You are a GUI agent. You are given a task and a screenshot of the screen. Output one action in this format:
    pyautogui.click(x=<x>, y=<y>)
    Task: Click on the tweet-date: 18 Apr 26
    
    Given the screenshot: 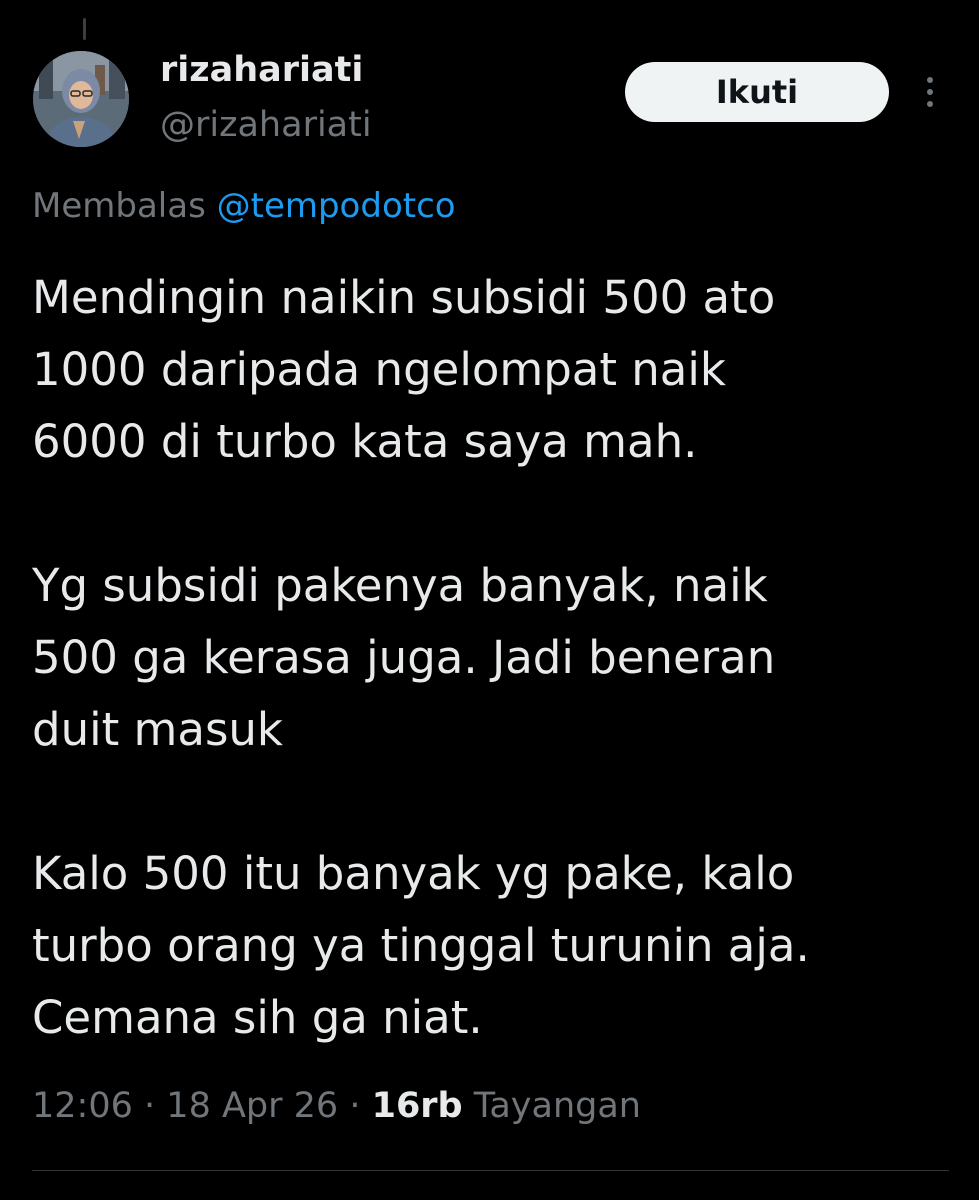 What is the action you would take?
    pyautogui.click(x=252, y=1106)
    